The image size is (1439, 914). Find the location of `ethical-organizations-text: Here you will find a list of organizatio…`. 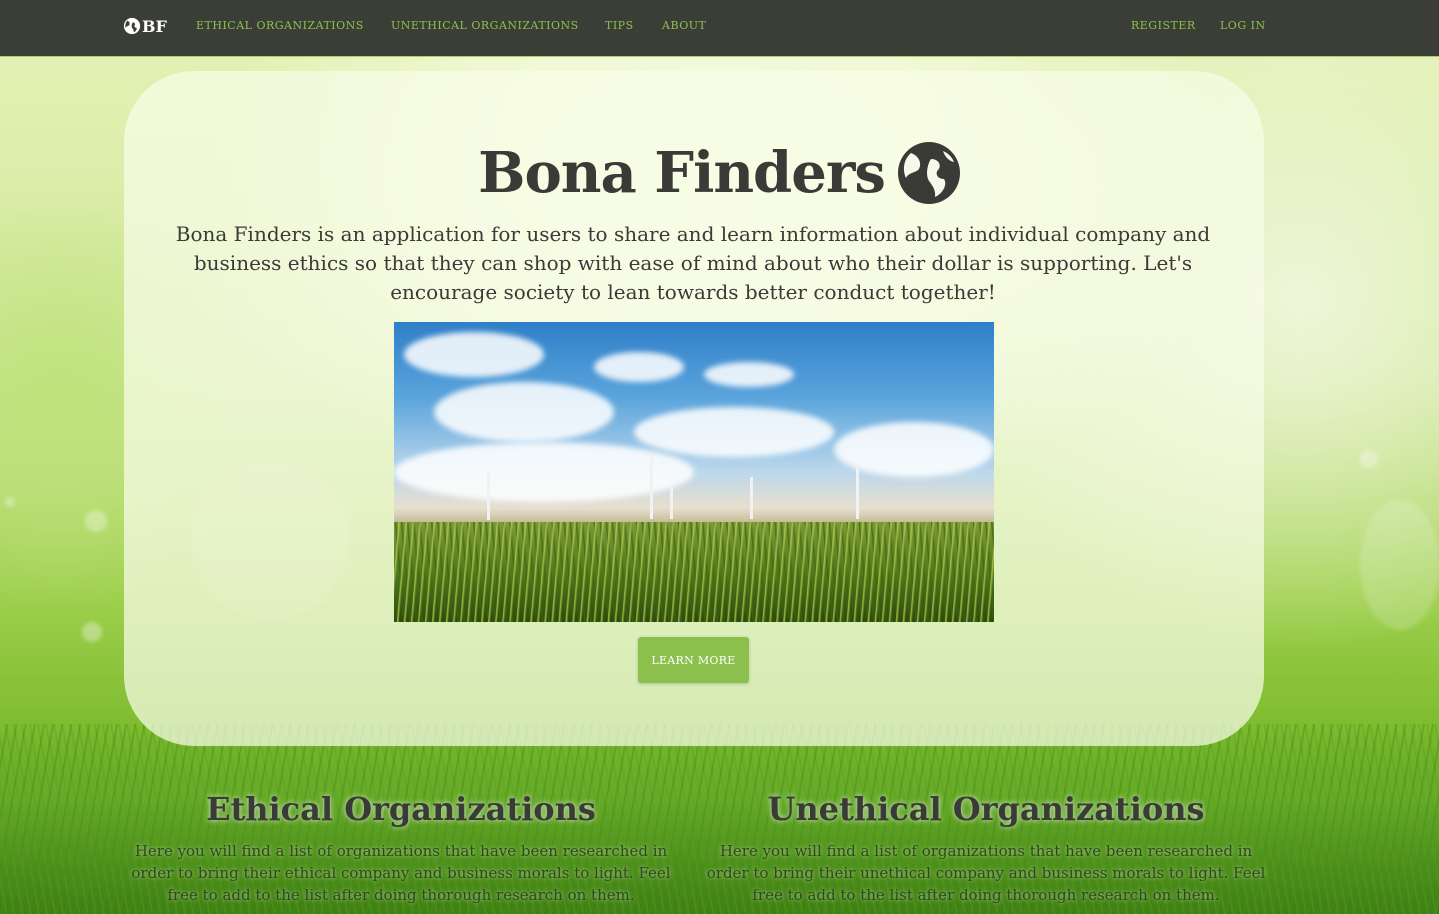

ethical-organizations-text: Here you will find a list of organizatio… is located at coordinates (401, 873).